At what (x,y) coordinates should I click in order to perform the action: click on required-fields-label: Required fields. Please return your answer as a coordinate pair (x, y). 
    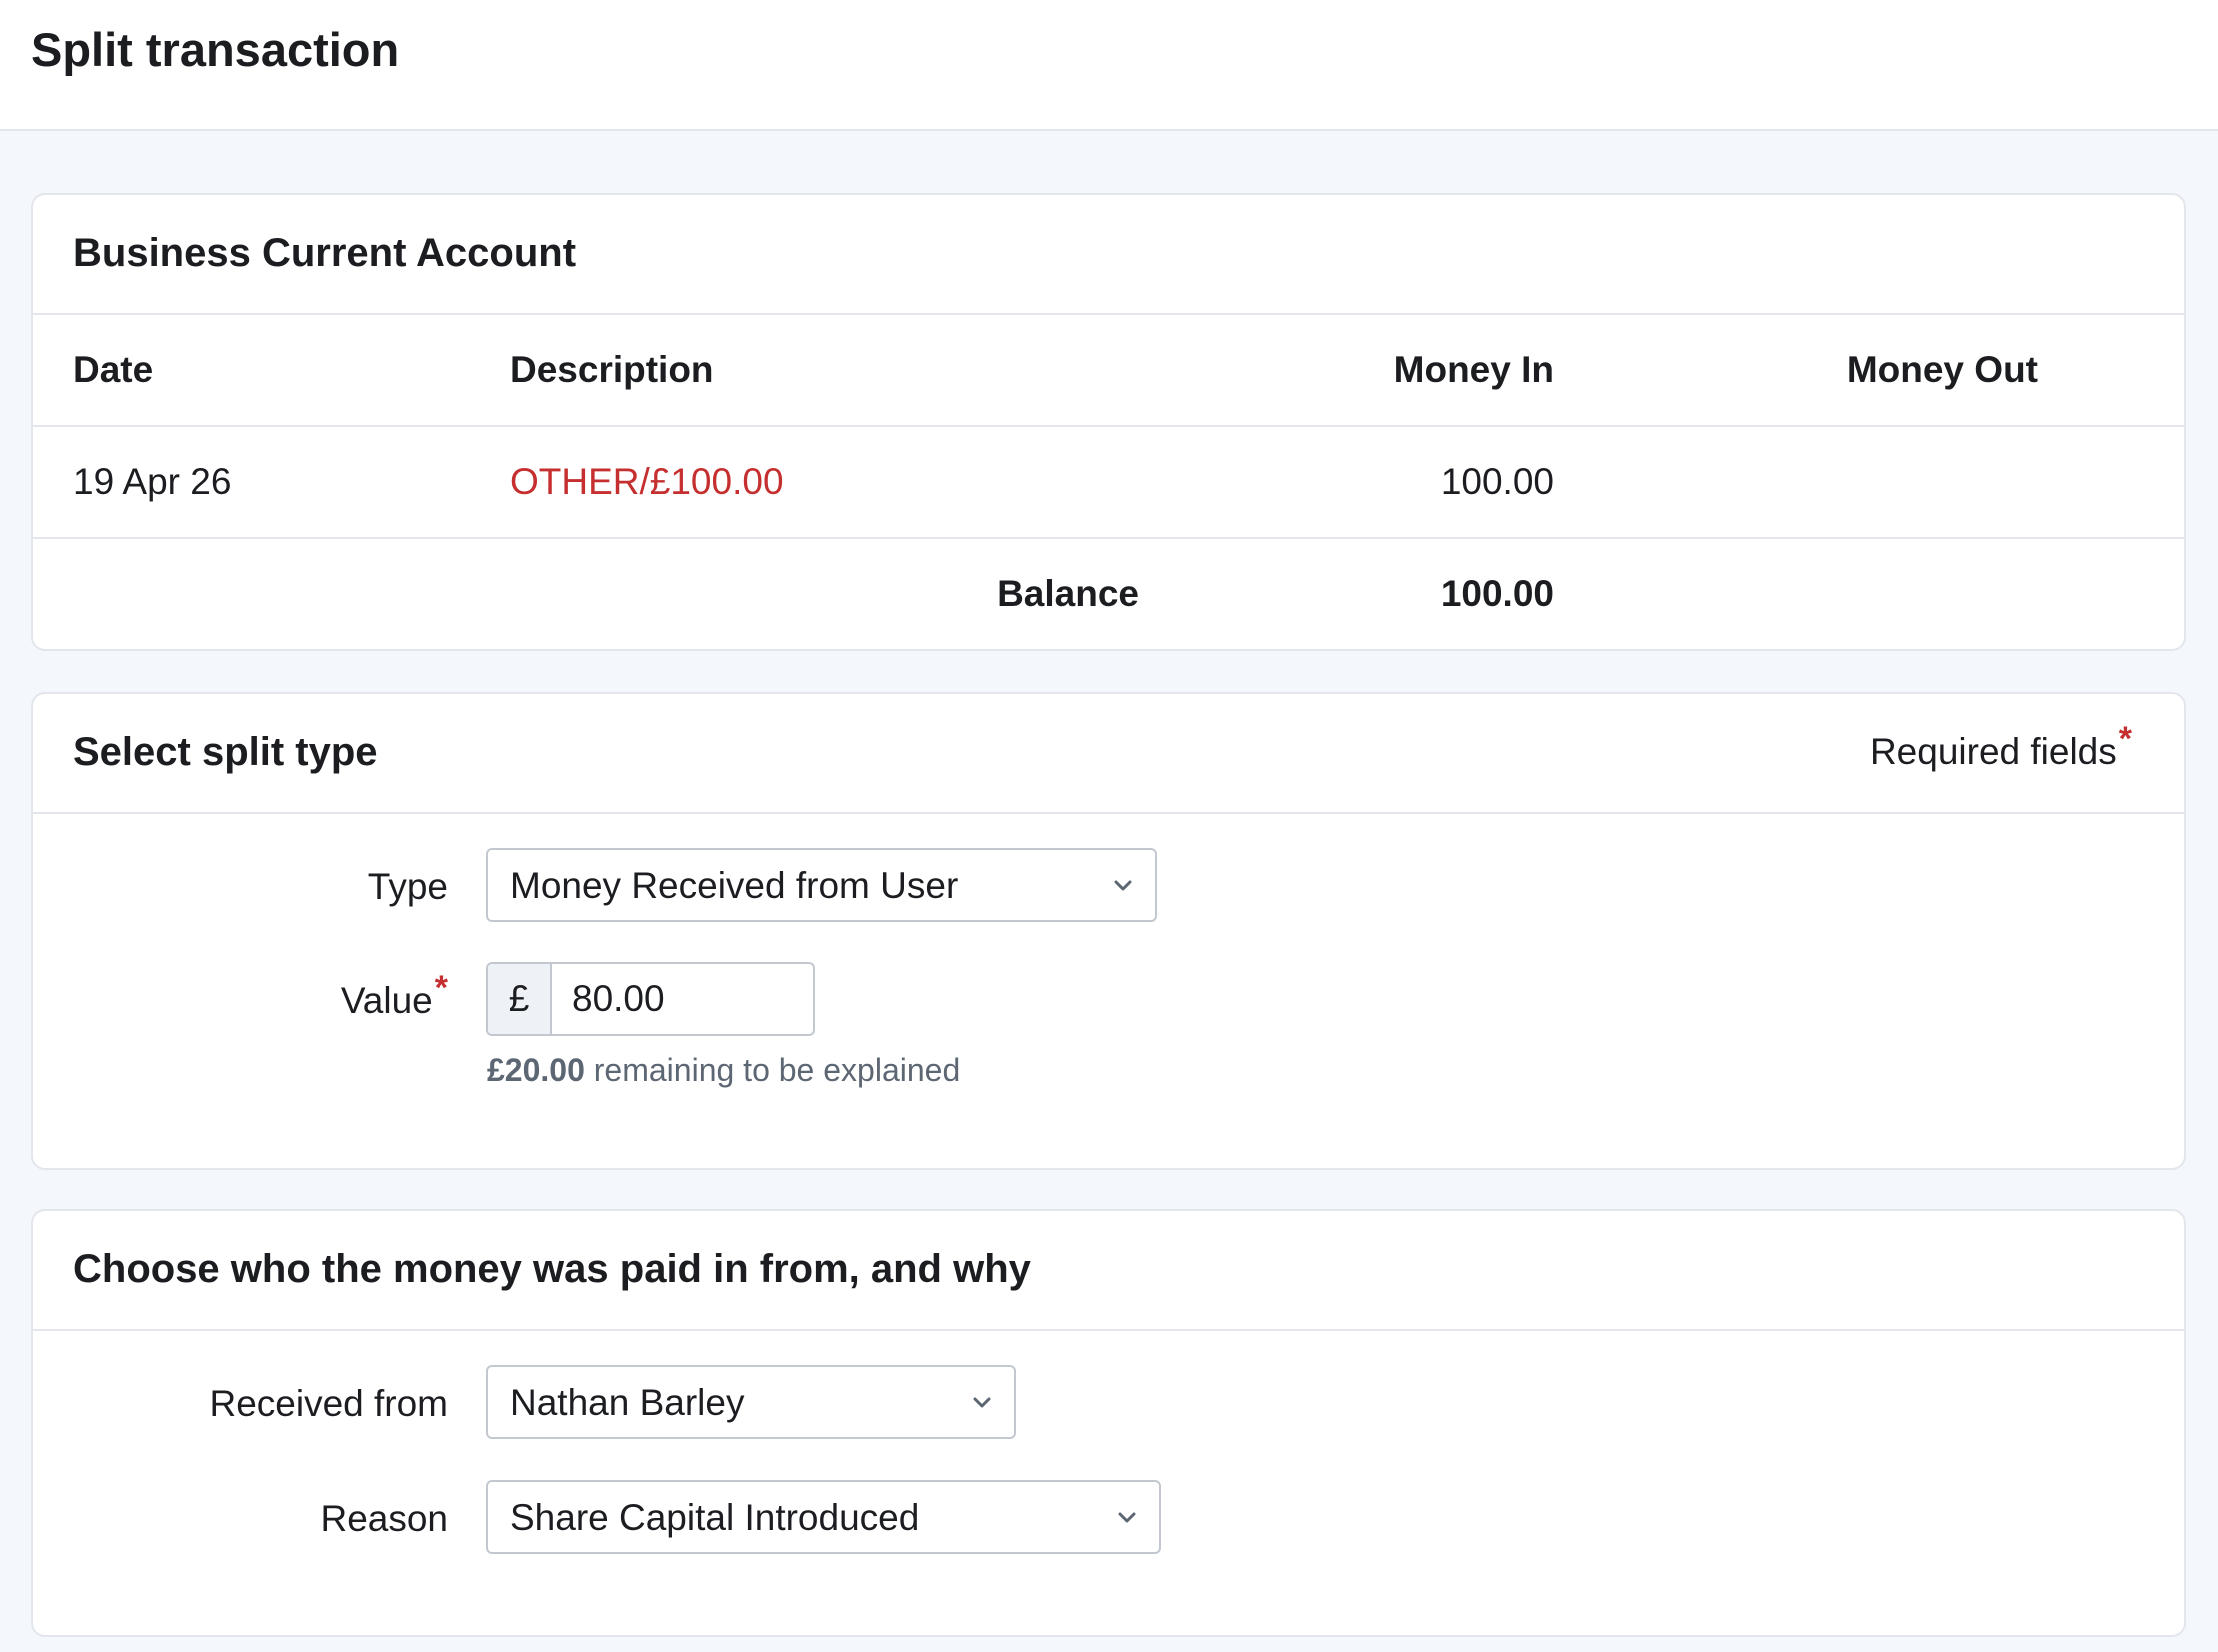
    Looking at the image, I should click on (1993, 751).